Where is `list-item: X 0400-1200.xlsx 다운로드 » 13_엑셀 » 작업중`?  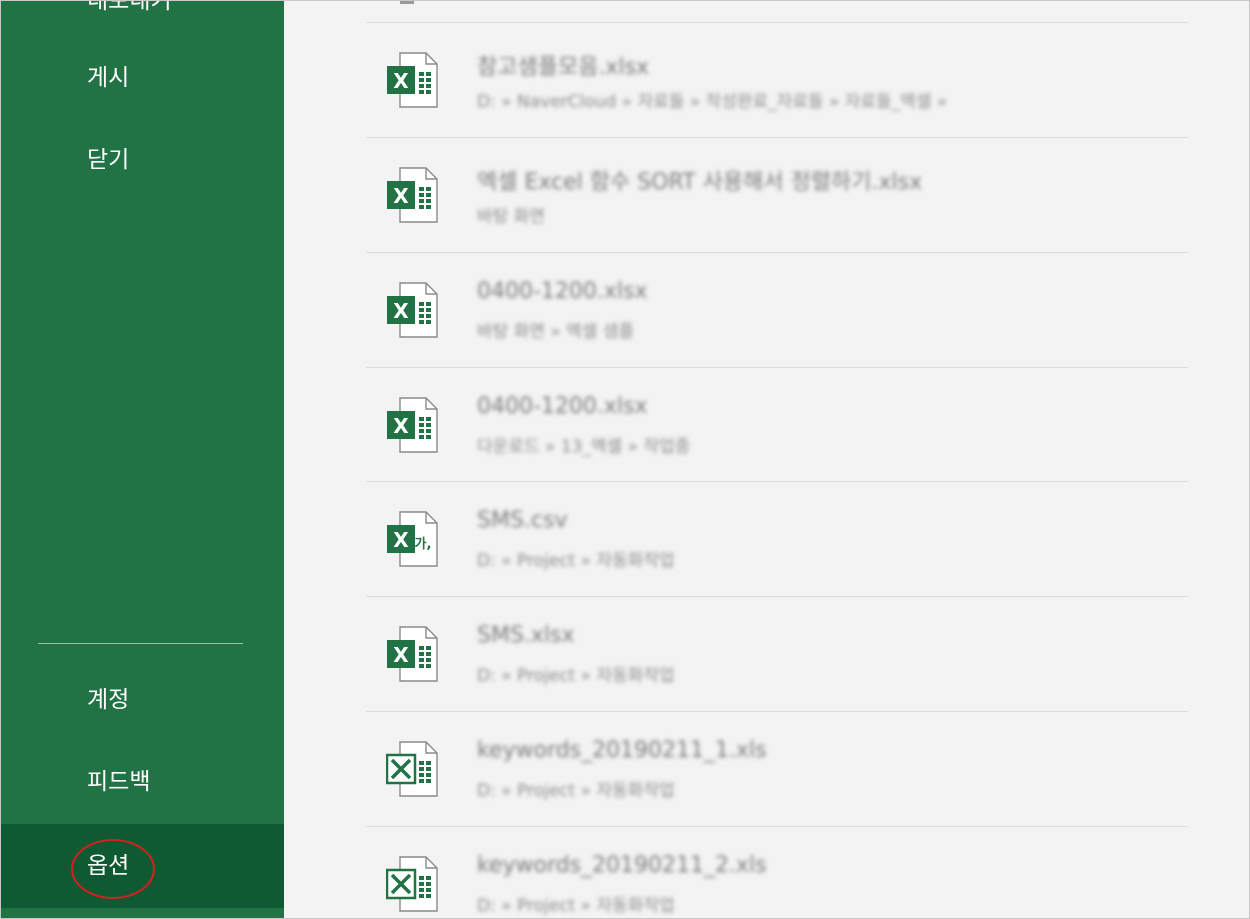
list-item: X 0400-1200.xlsx 다운로드 » 13_엑셀 » 작업중 is located at coordinates (777, 424).